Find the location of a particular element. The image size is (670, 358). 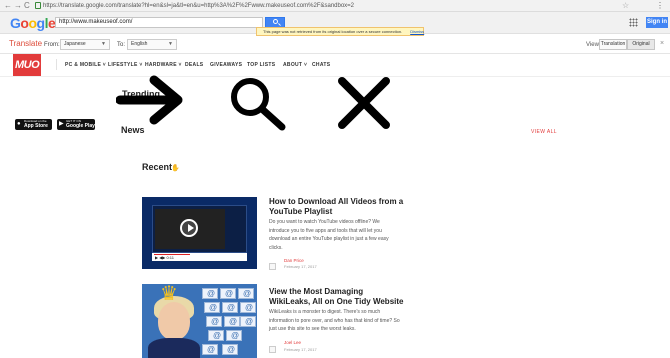

google-logo: Google is located at coordinates (33, 23).